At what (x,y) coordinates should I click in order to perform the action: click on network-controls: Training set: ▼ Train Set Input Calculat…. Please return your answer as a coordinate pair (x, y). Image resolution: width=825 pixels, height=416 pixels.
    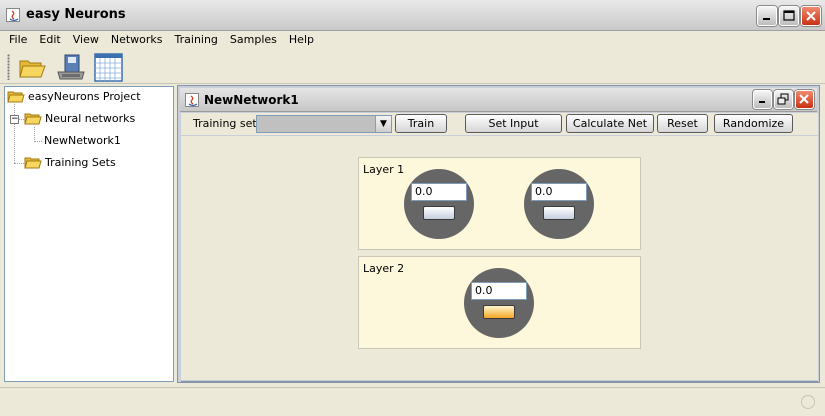
    Looking at the image, I should click on (499, 124).